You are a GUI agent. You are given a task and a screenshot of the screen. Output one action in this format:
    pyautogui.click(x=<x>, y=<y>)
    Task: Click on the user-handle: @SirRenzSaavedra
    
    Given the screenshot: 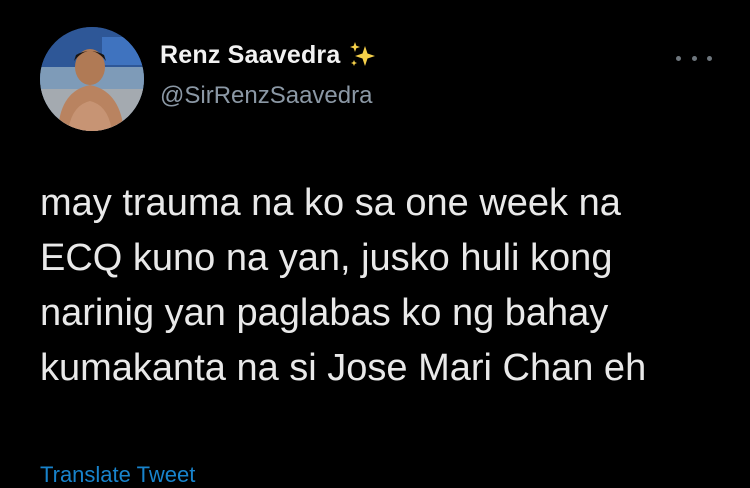 What is the action you would take?
    pyautogui.click(x=266, y=96)
    